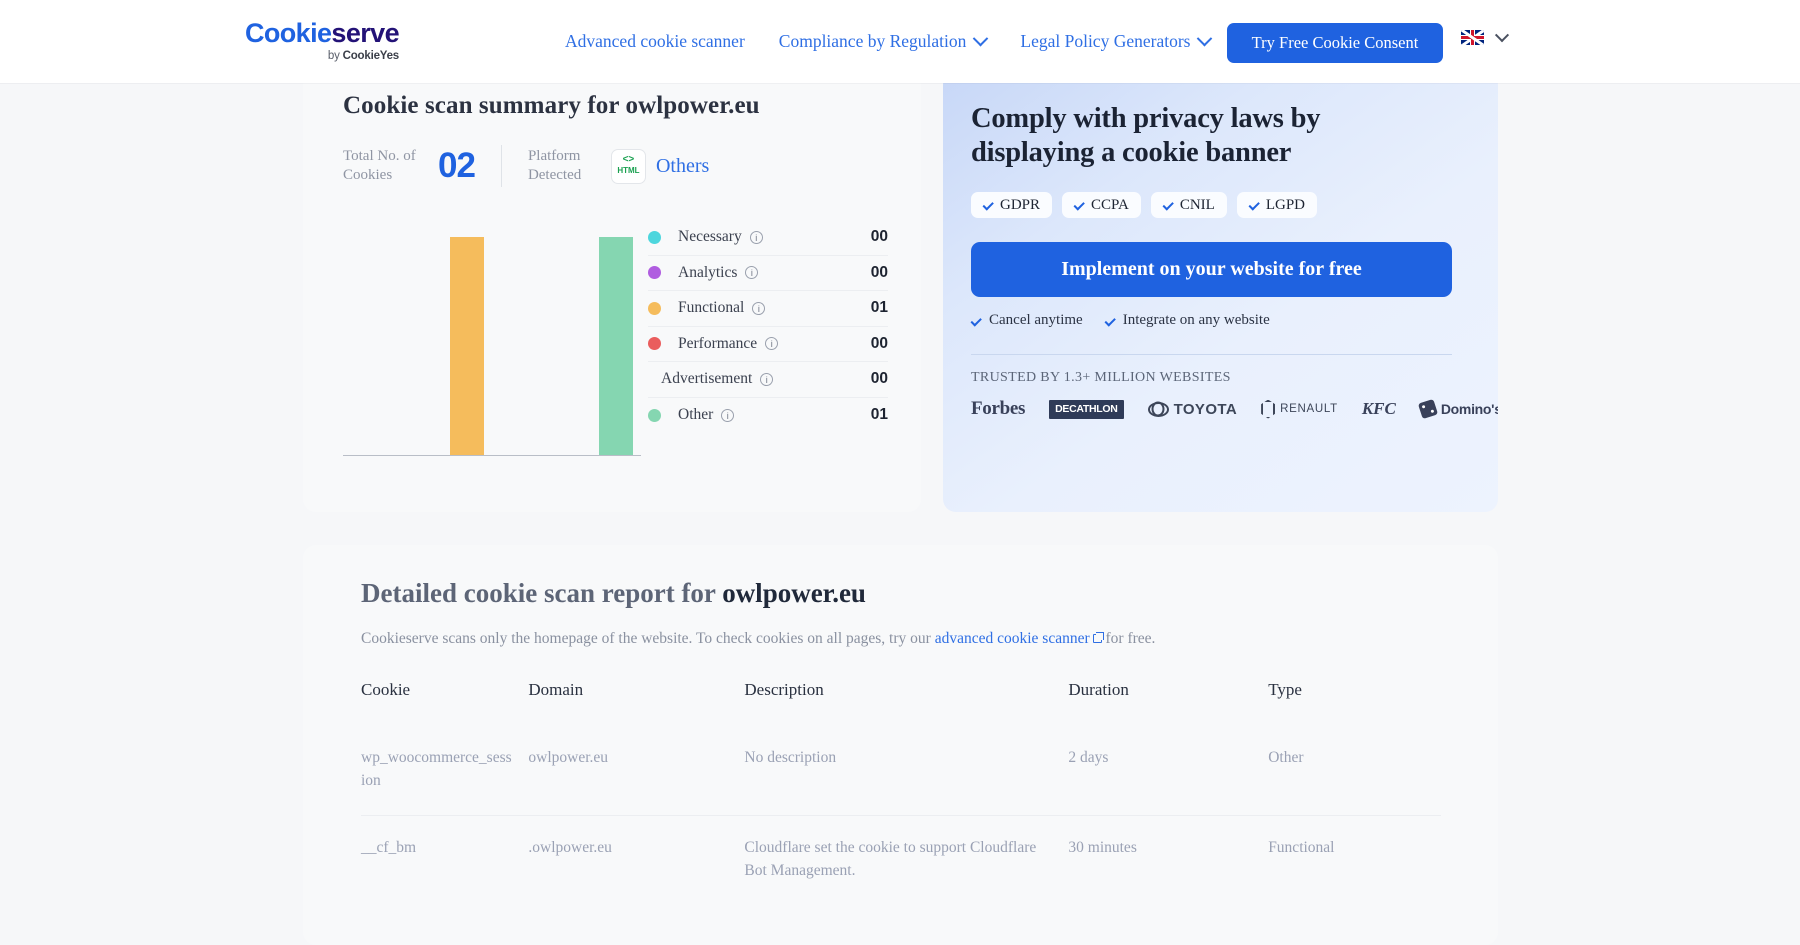  What do you see at coordinates (784, 689) in the screenshot?
I see `column-header-description: Description` at bounding box center [784, 689].